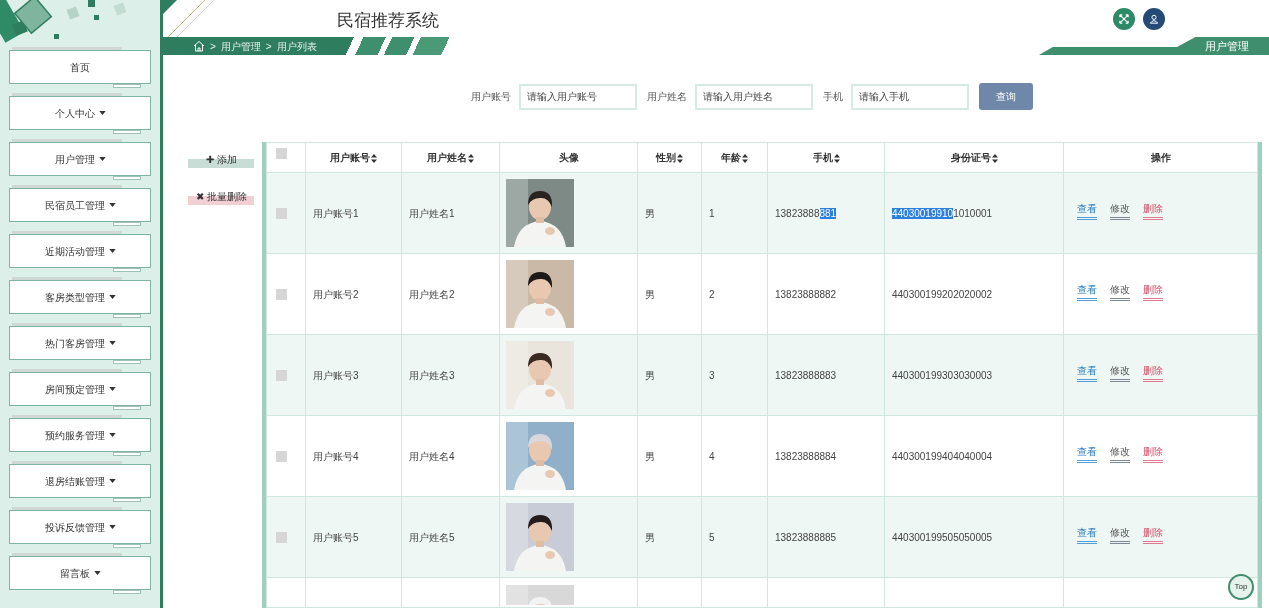 The height and width of the screenshot is (608, 1269). Describe the element at coordinates (450, 375) in the screenshot. I see `table-cell: 用户姓名3` at that location.